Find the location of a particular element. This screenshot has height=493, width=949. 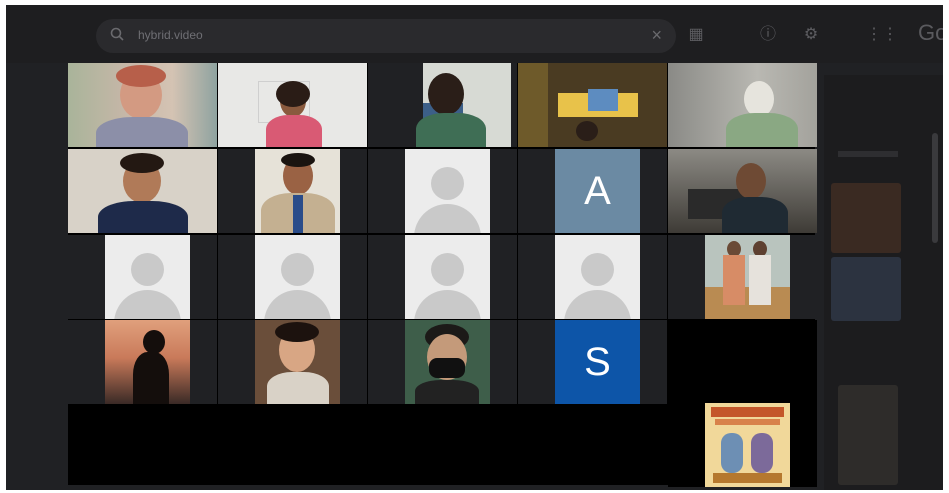

search-text: hybrid.video is located at coordinates (170, 35).